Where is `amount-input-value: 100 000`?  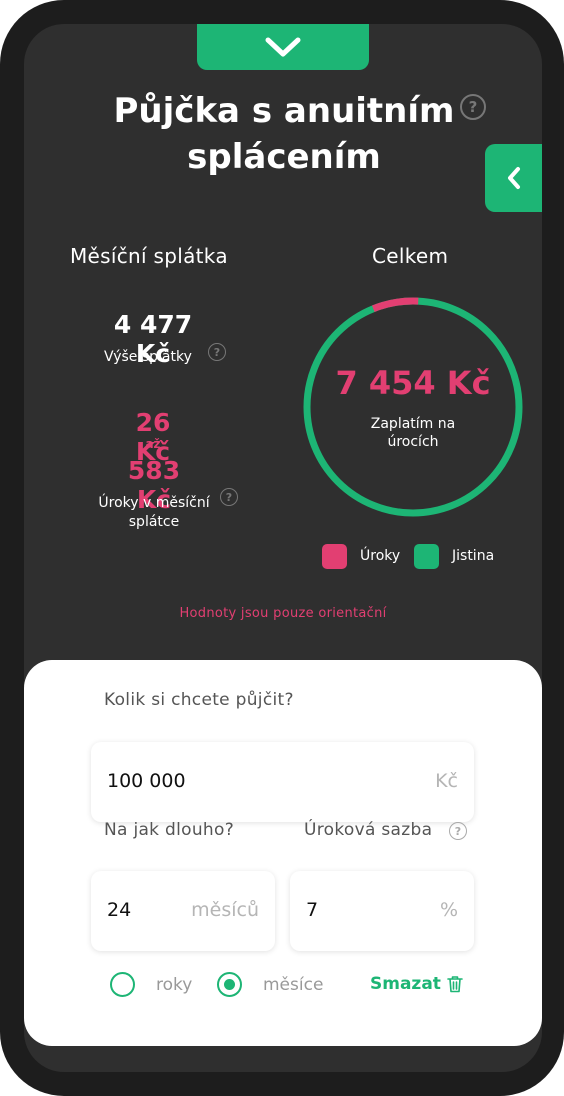
amount-input-value: 100 000 is located at coordinates (146, 781).